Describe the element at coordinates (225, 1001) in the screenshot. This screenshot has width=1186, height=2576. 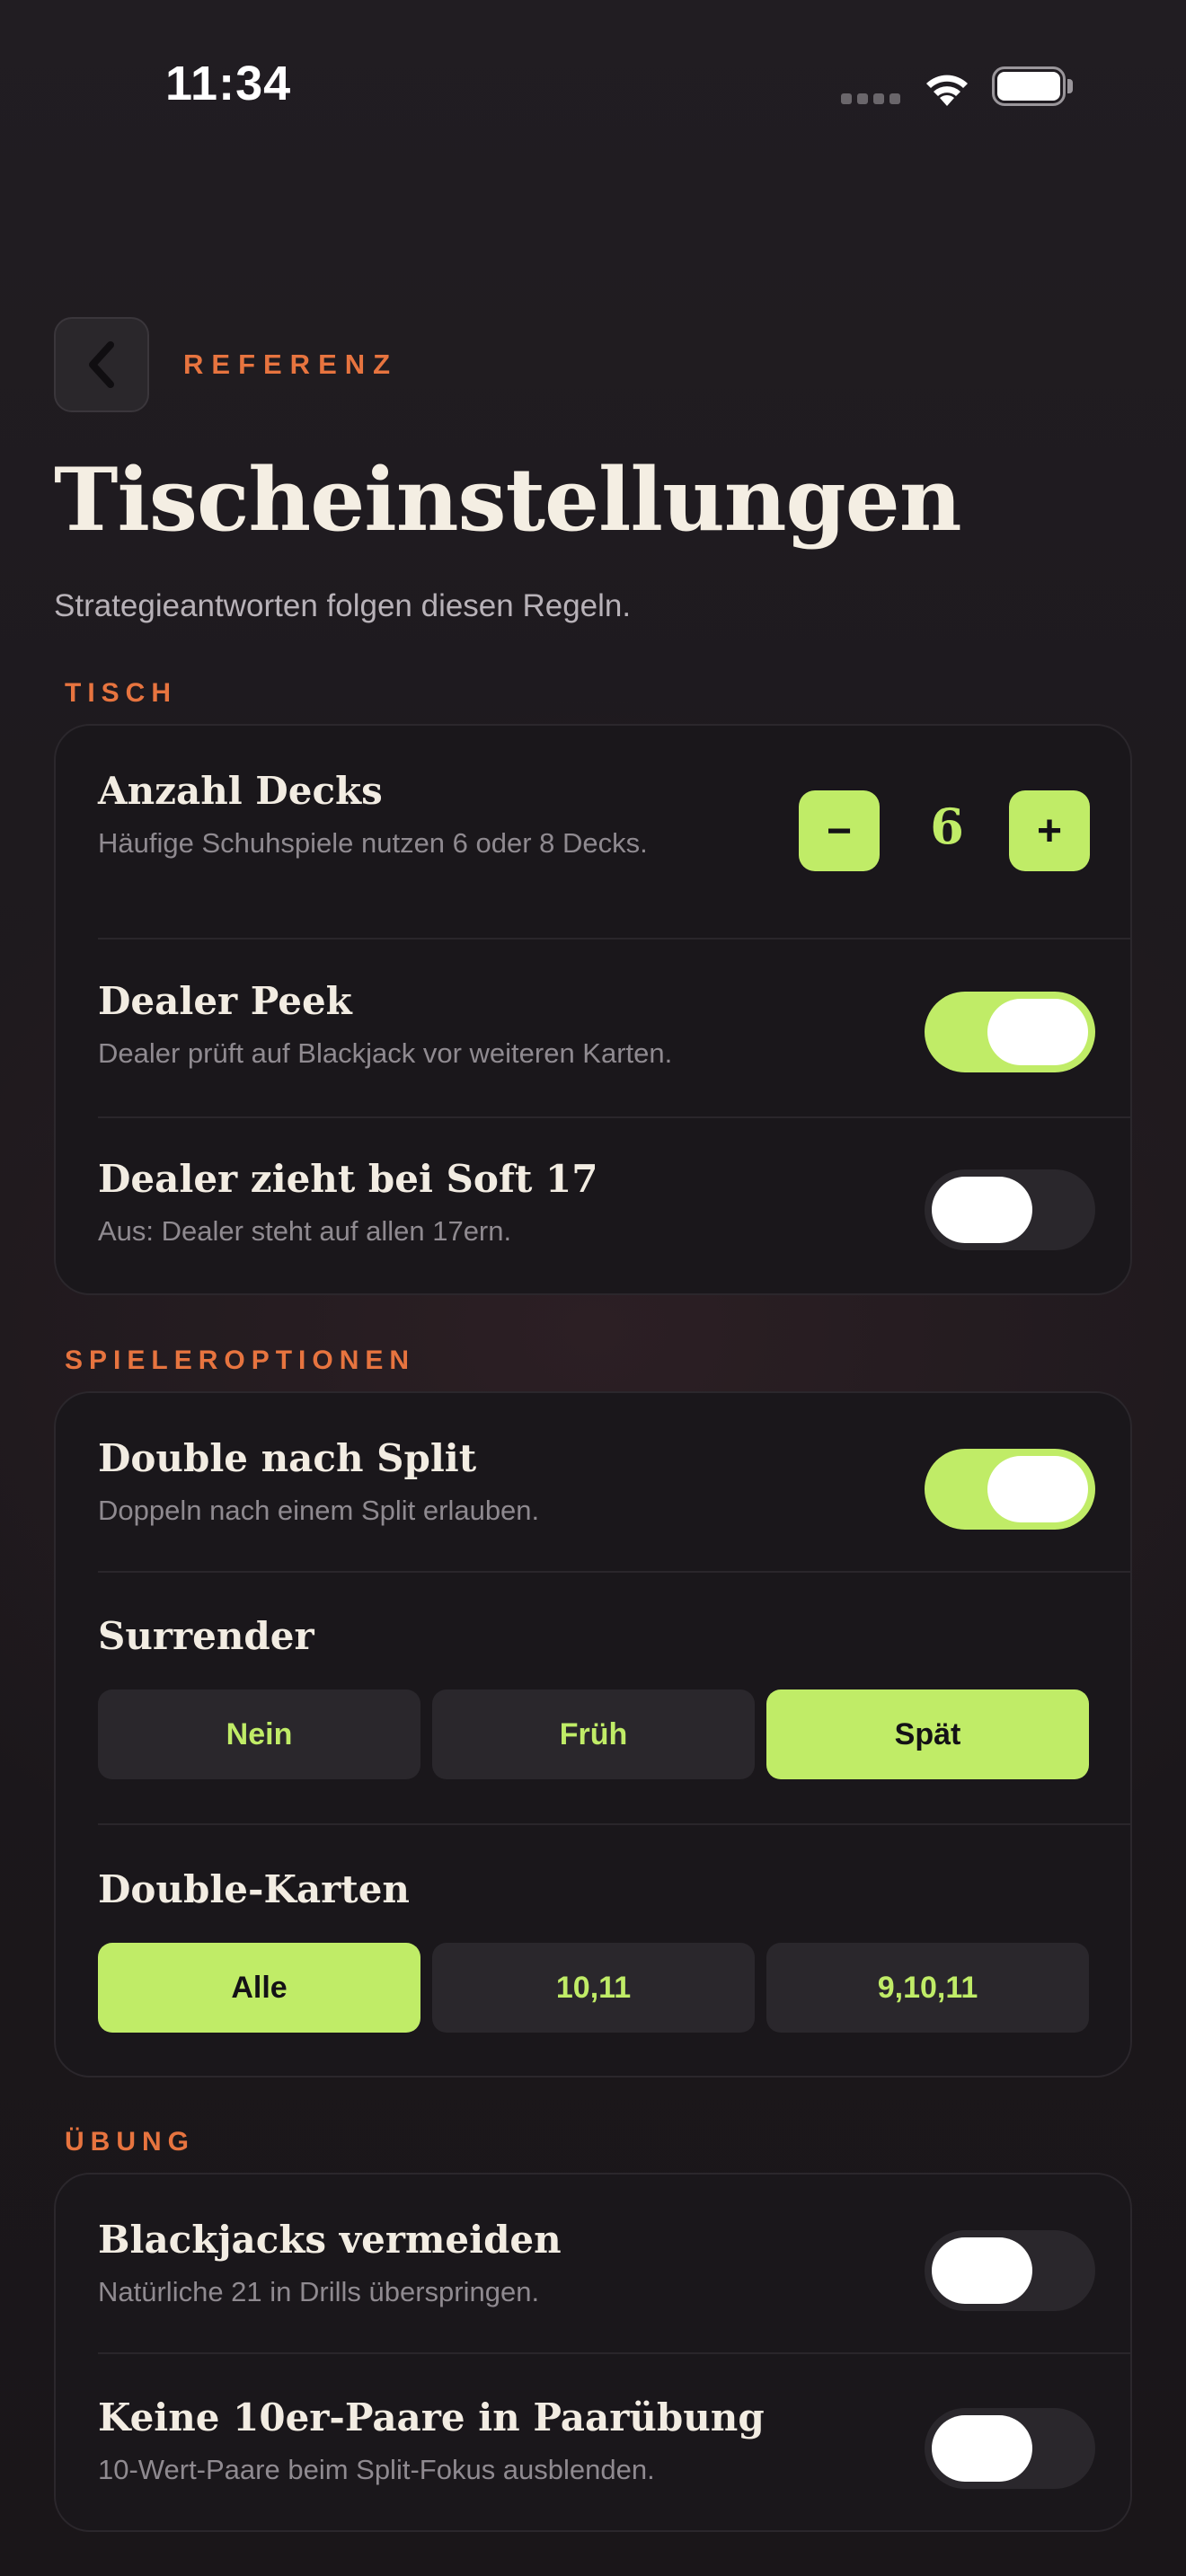
I see `peek-title: Dealer Peek` at that location.